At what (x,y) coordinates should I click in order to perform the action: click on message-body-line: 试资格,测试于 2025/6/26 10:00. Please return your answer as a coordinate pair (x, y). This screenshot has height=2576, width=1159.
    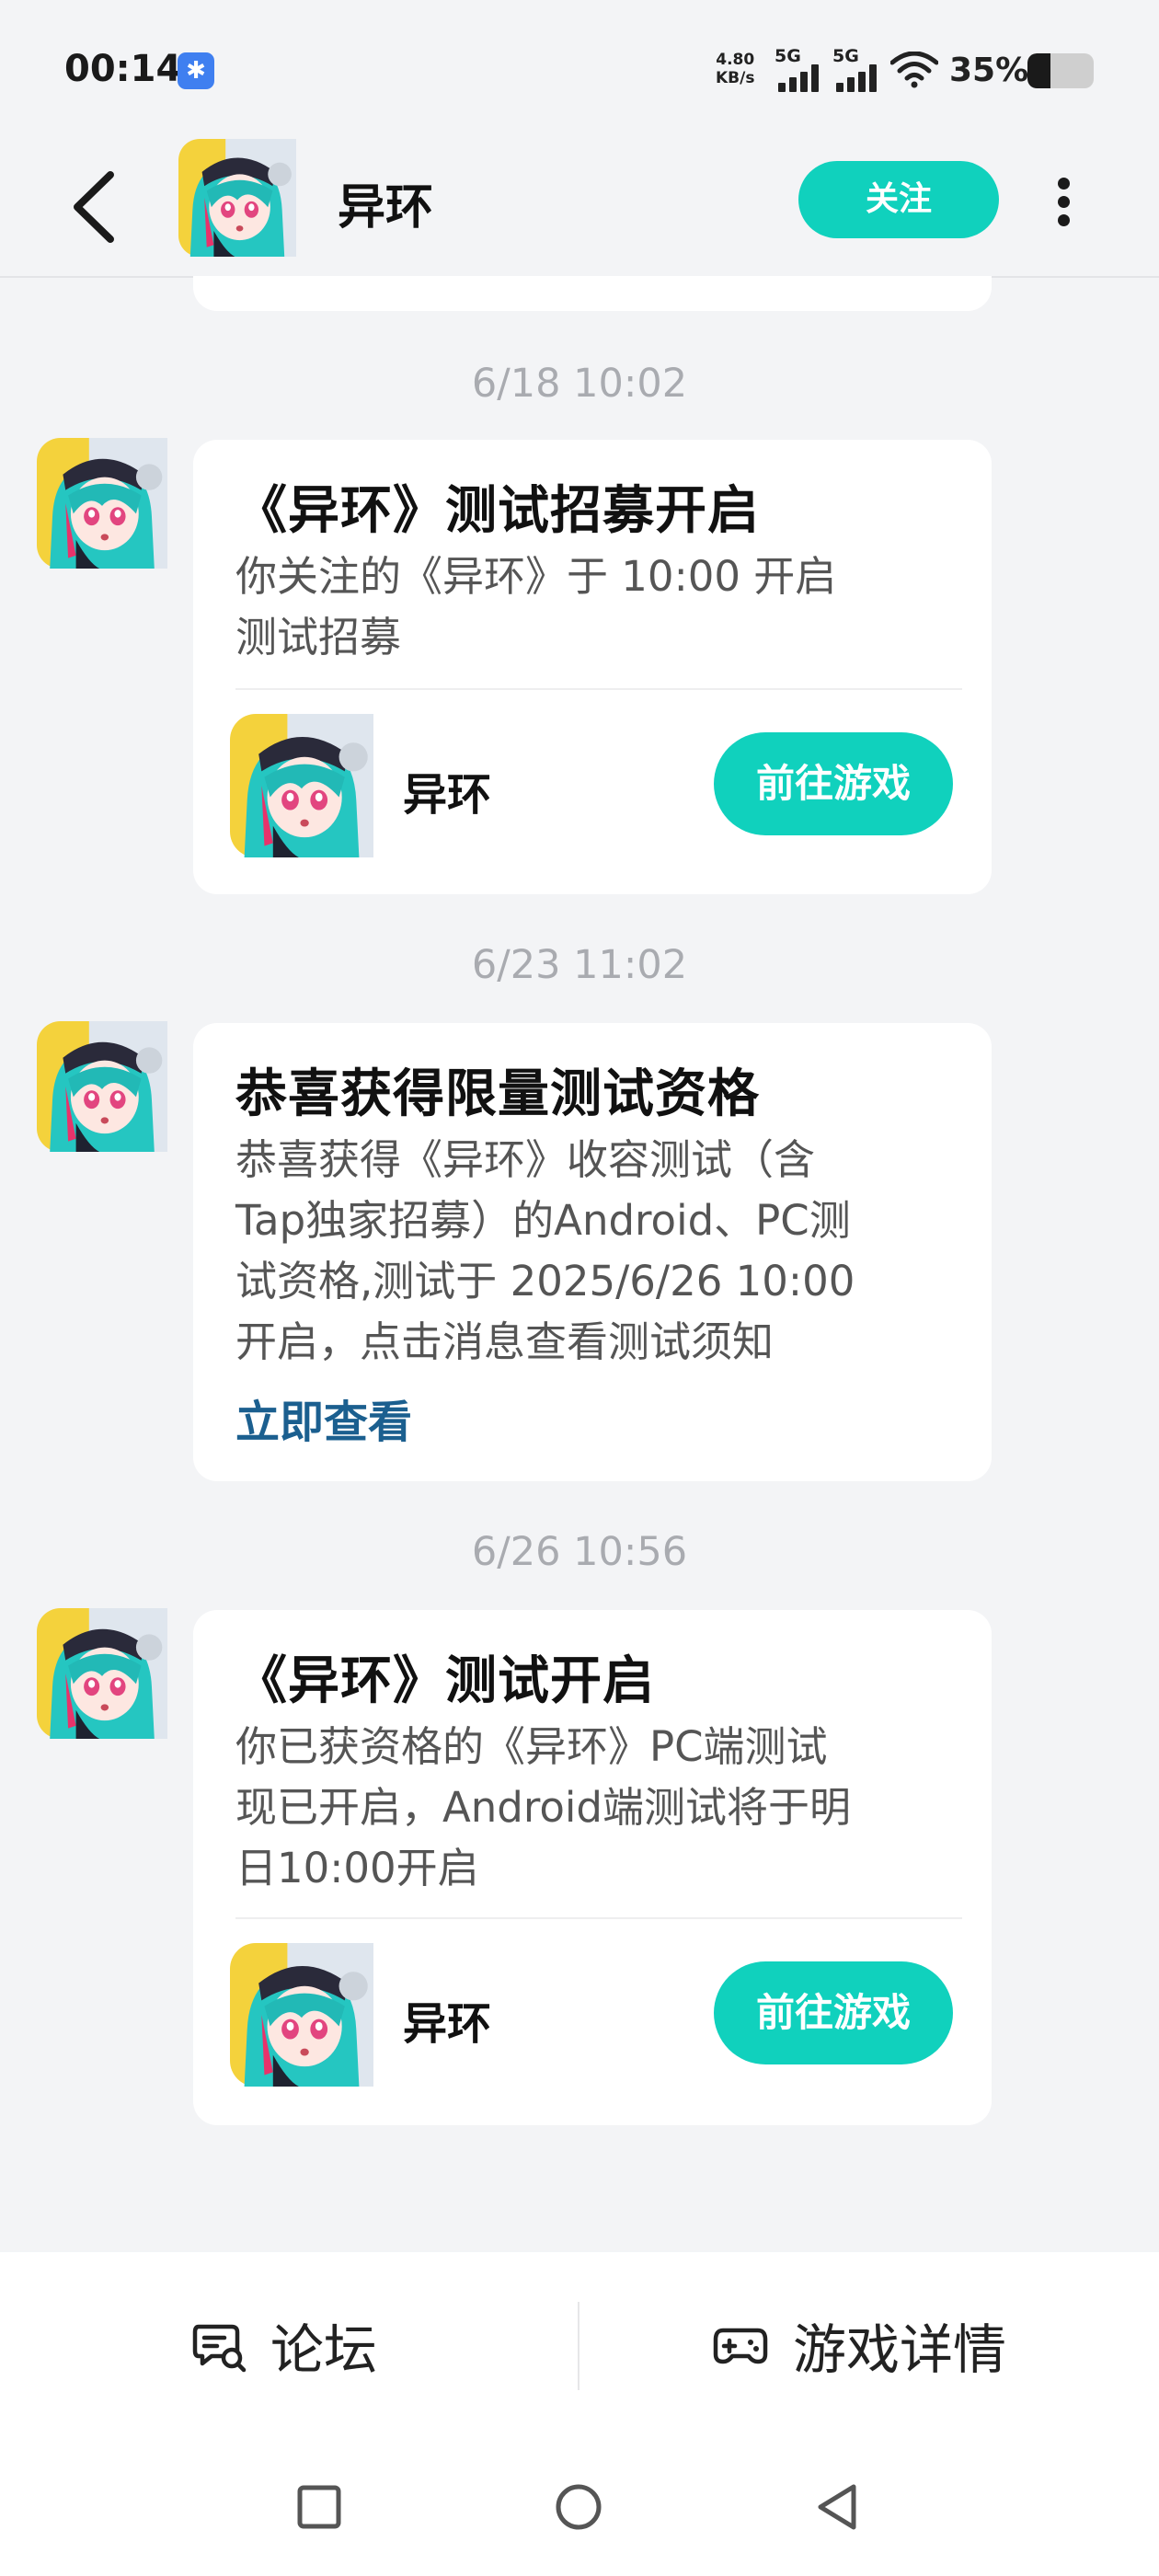
    Looking at the image, I should click on (545, 1281).